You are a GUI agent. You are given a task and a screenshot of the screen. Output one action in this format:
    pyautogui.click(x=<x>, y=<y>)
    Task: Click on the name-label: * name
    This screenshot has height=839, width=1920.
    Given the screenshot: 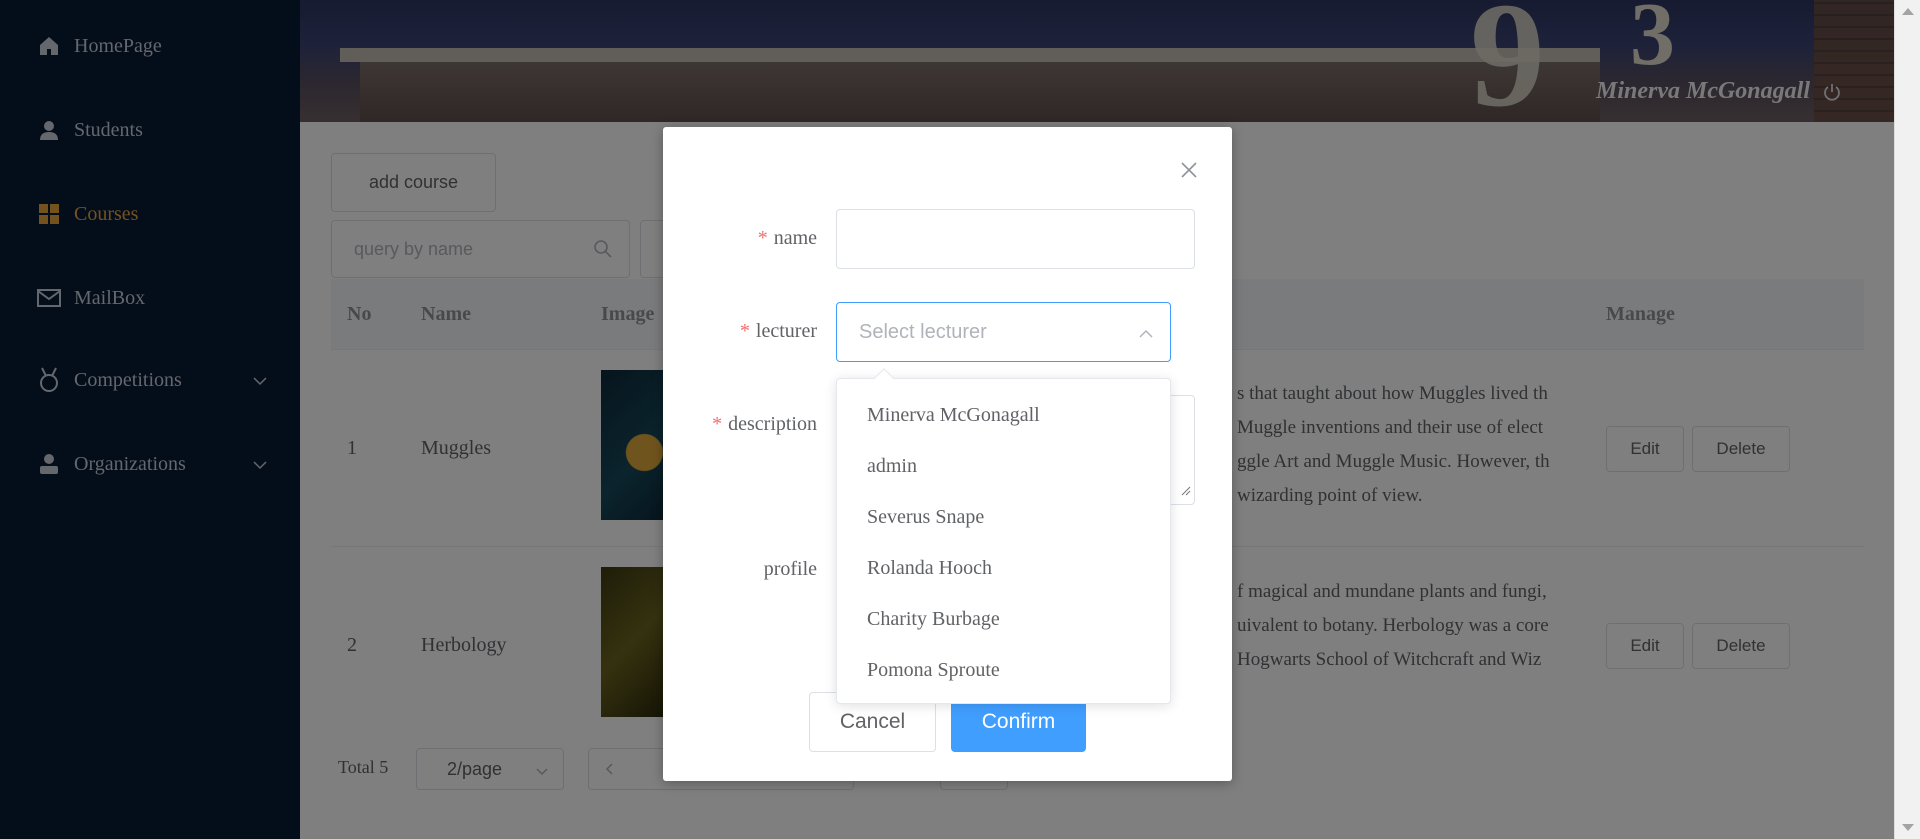 What is the action you would take?
    pyautogui.click(x=787, y=238)
    